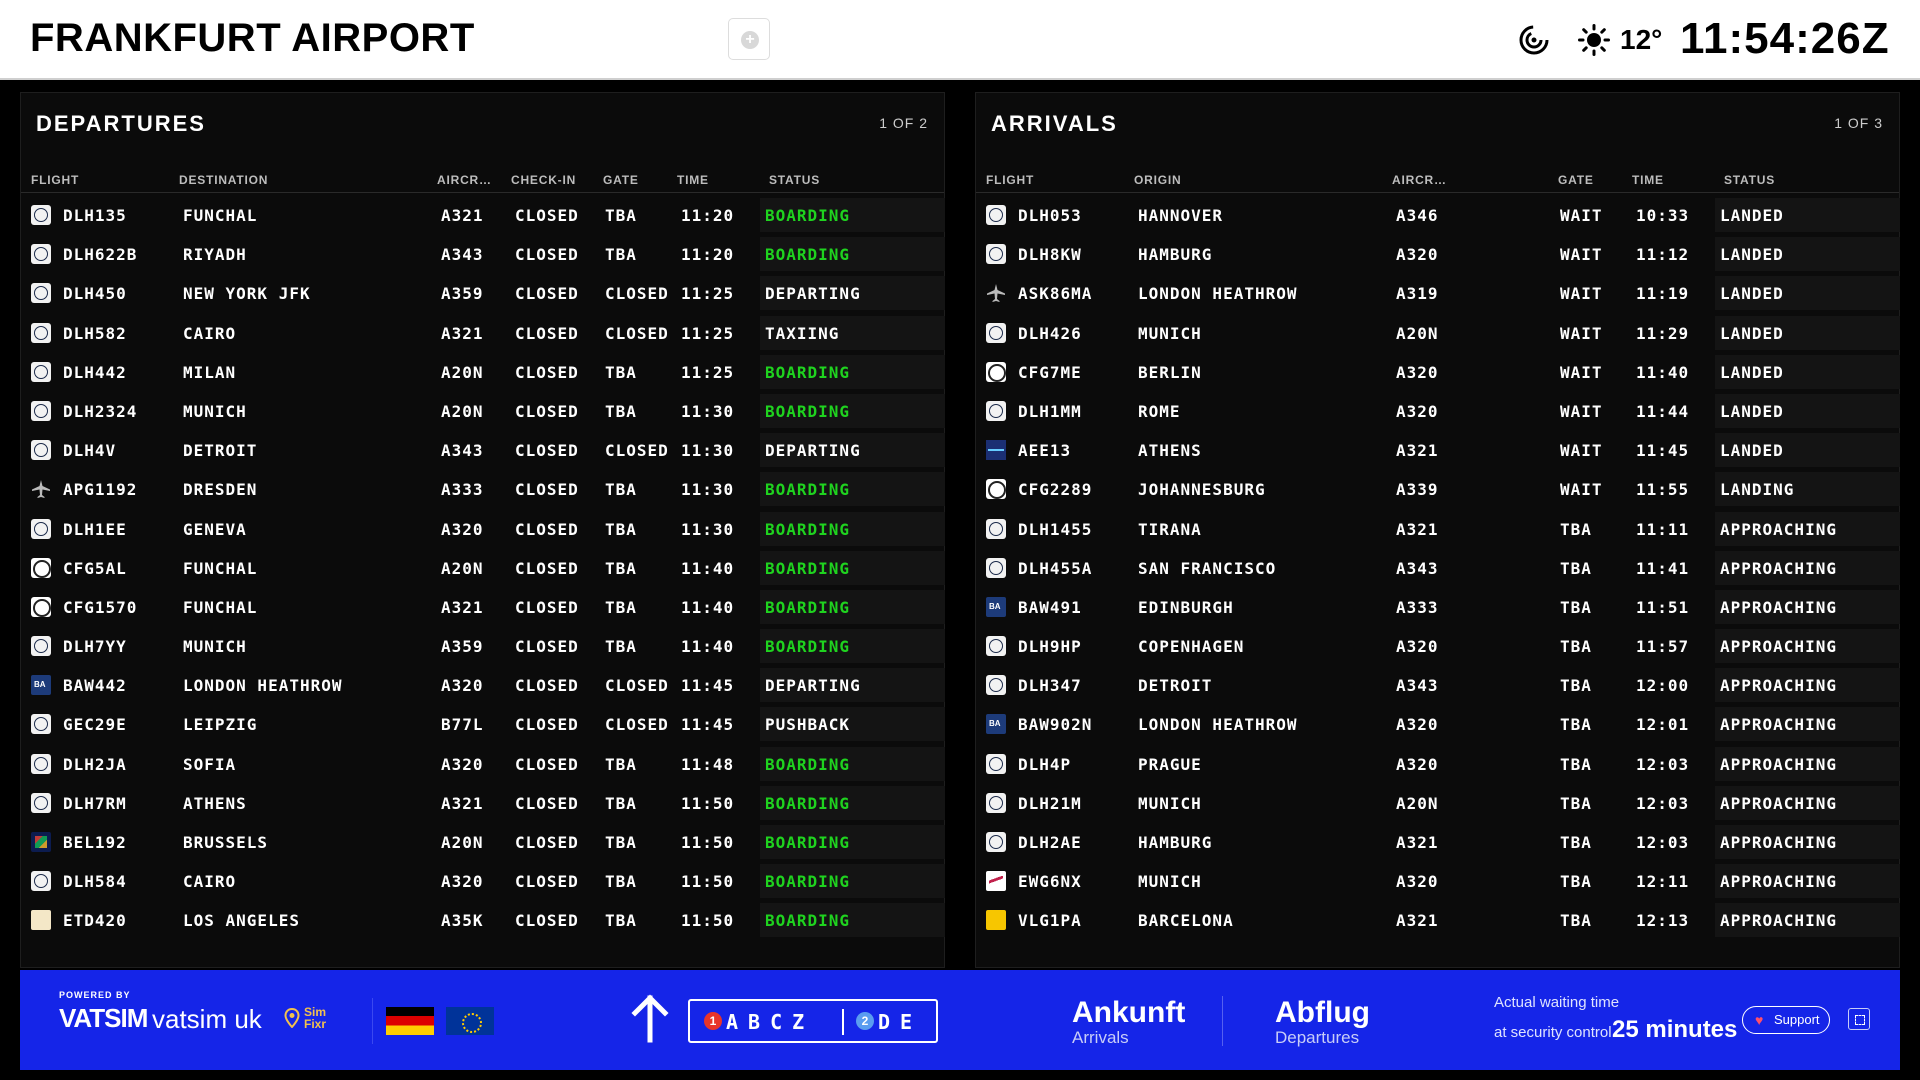 The image size is (1920, 1080). I want to click on flight-row: DLH4P PRAGUE A320 TBA 12:03 APPROACHING, so click(1438, 763).